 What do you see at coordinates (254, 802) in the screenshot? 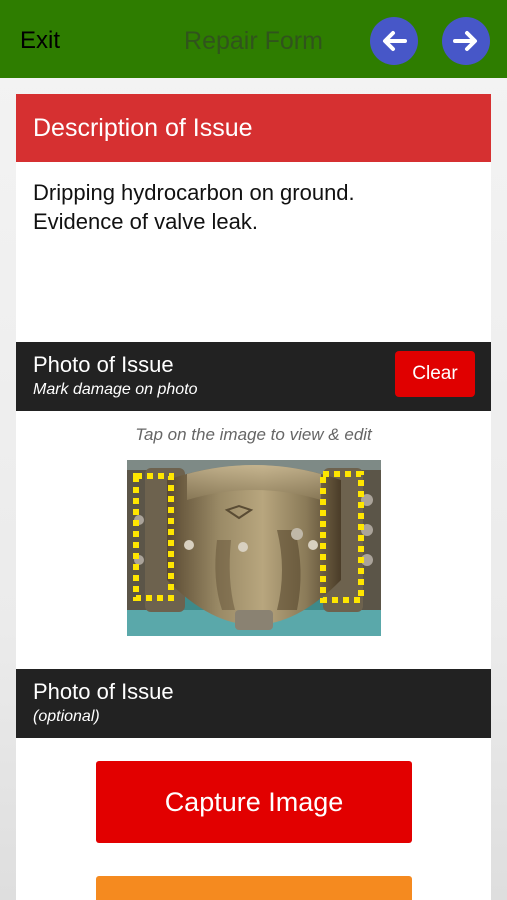
I see `capture-image-button: Capture Image` at bounding box center [254, 802].